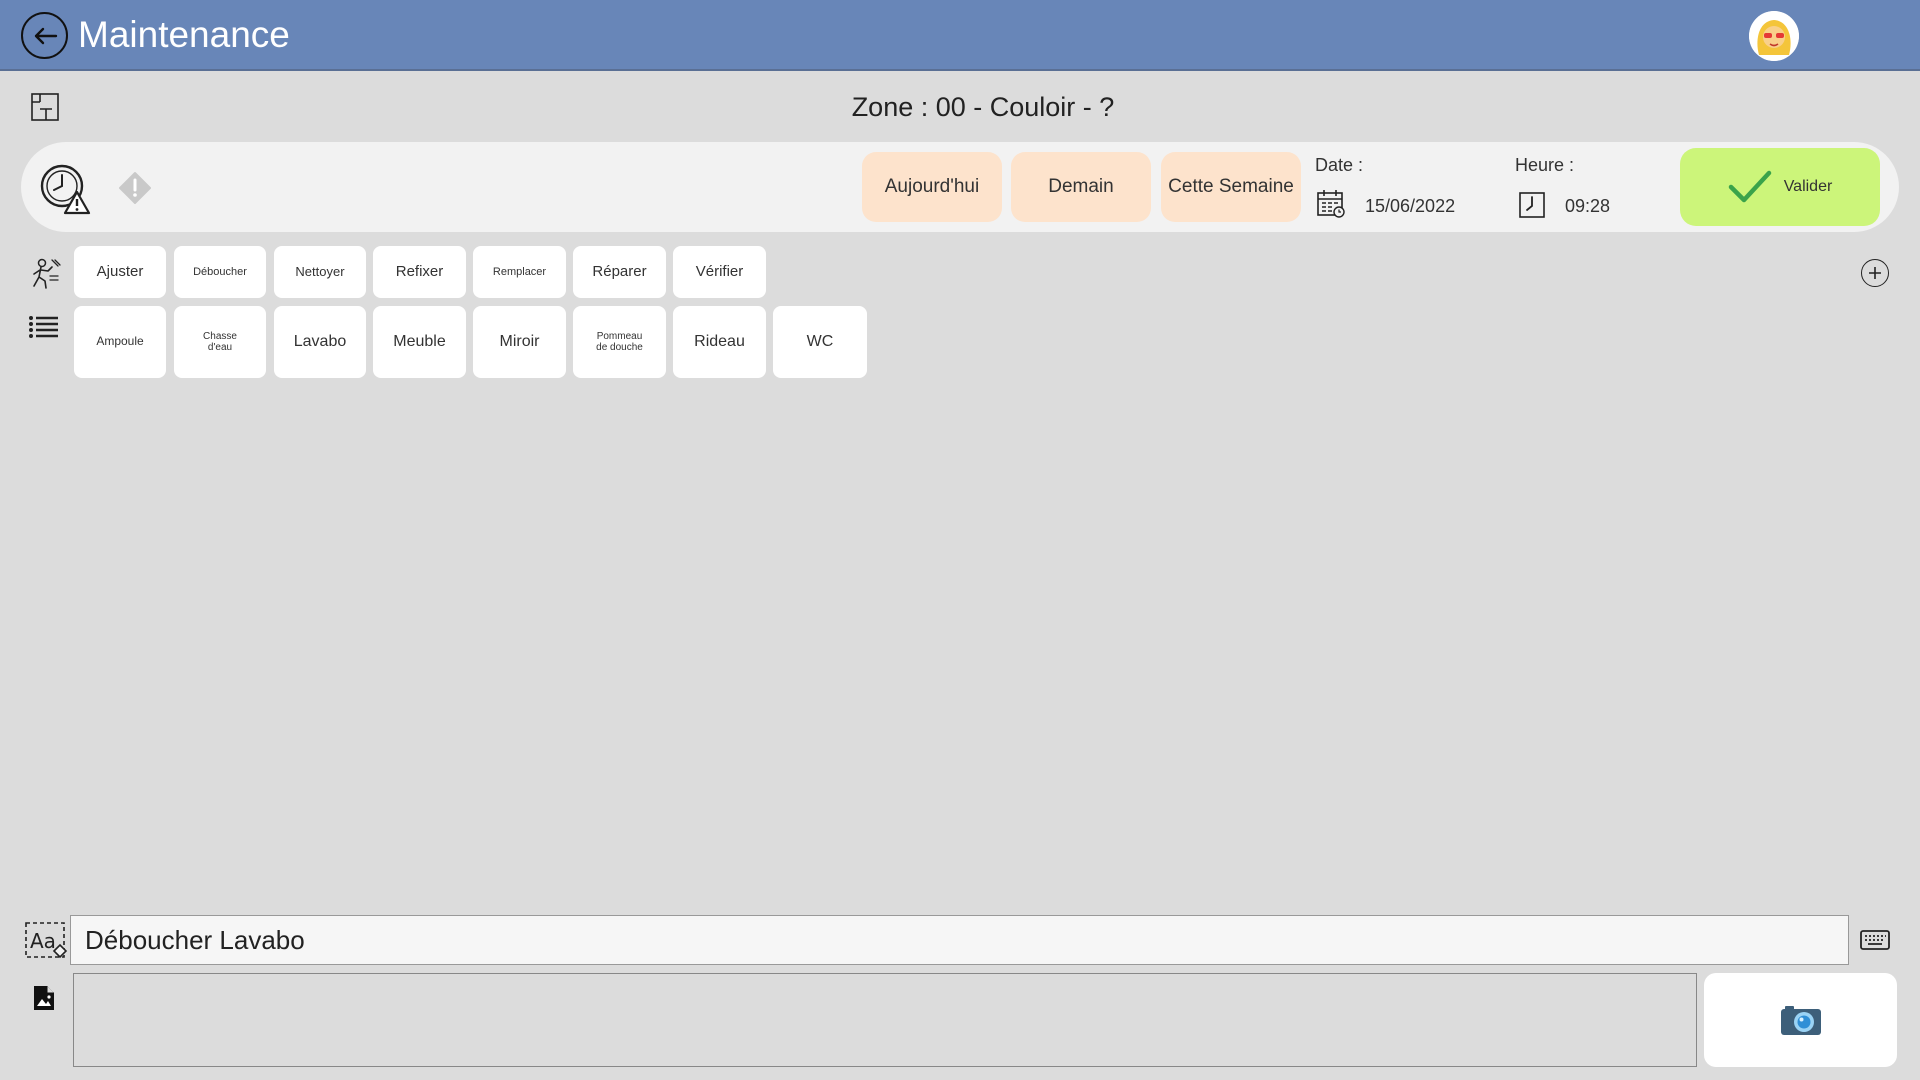 This screenshot has height=1080, width=1920. What do you see at coordinates (1339, 165) in the screenshot?
I see `date-label: Date :` at bounding box center [1339, 165].